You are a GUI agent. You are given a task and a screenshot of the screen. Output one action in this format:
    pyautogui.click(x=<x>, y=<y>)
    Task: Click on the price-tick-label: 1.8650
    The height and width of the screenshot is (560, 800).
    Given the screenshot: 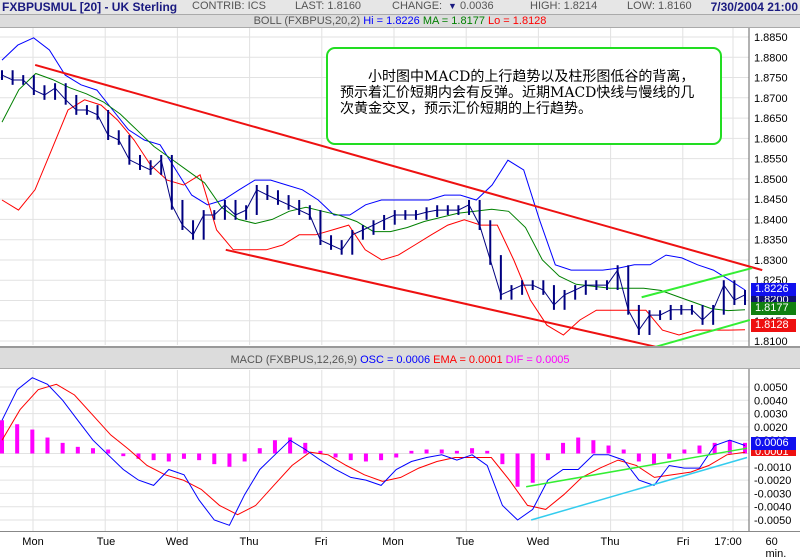 What is the action you would take?
    pyautogui.click(x=771, y=119)
    